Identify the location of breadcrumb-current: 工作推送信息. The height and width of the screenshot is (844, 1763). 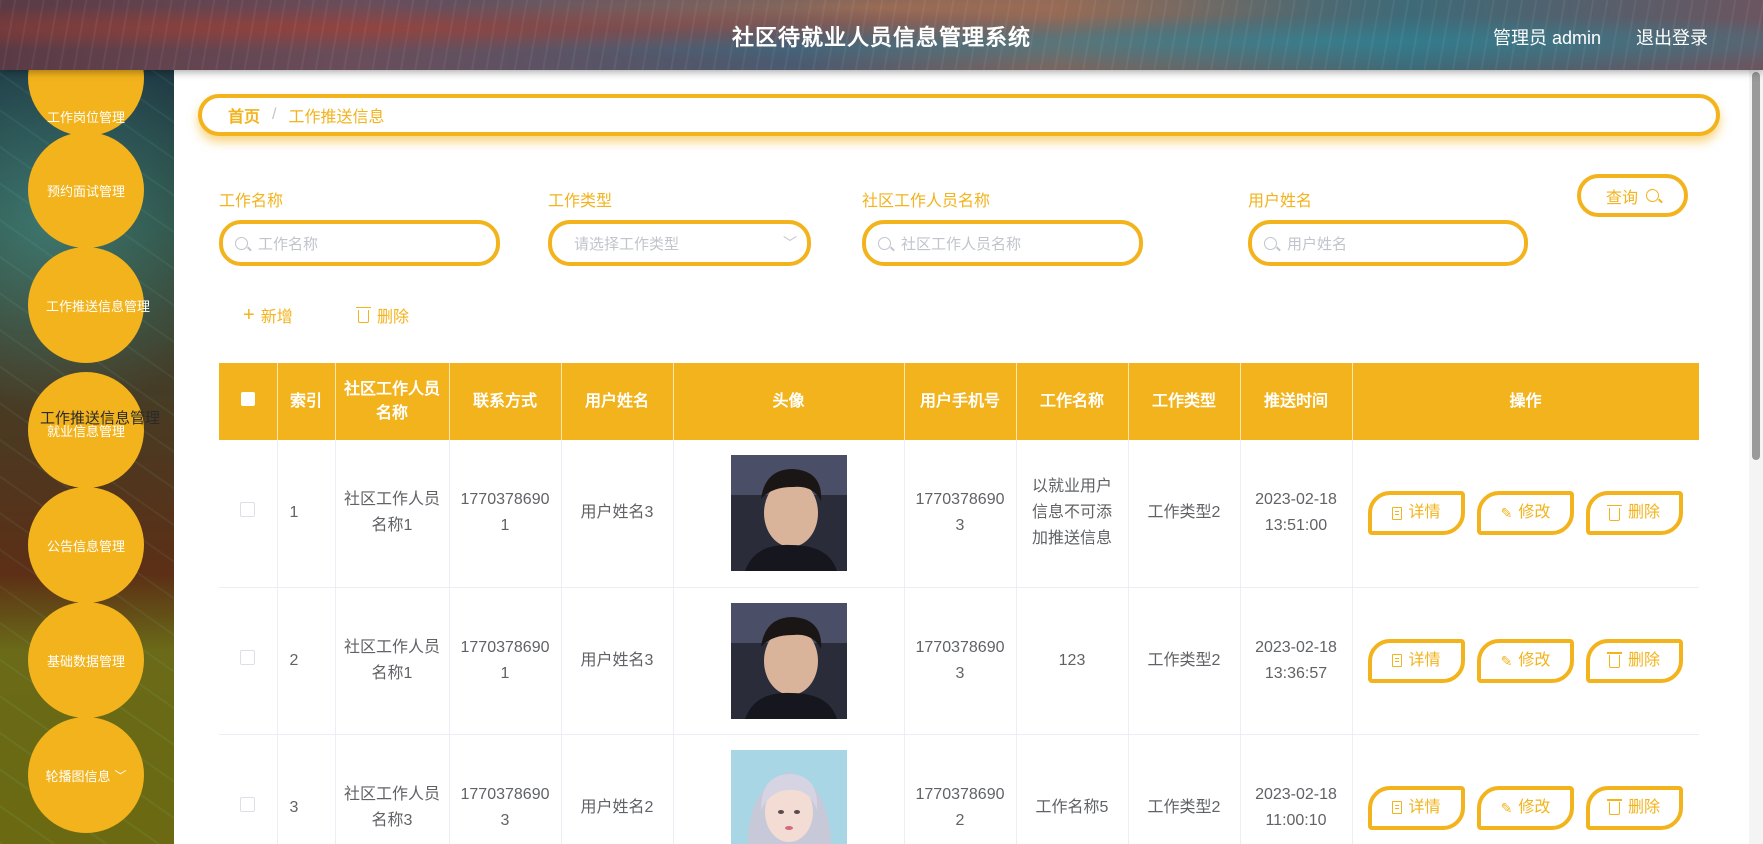
(336, 117).